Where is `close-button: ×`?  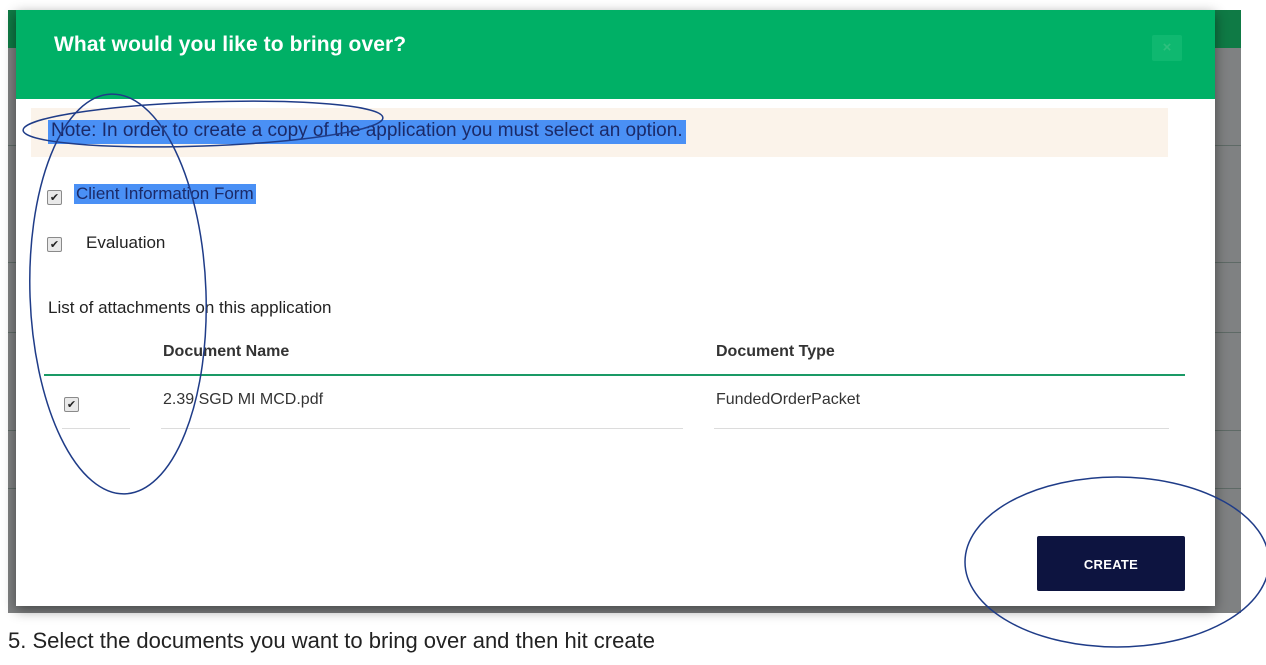
close-button: × is located at coordinates (1167, 48).